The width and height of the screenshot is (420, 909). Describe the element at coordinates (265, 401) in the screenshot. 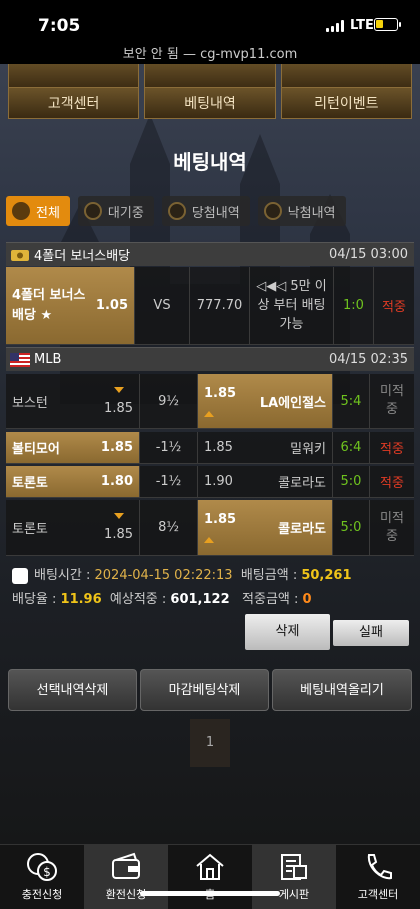

I see `away-selection: 1.85 LA에인절스` at that location.